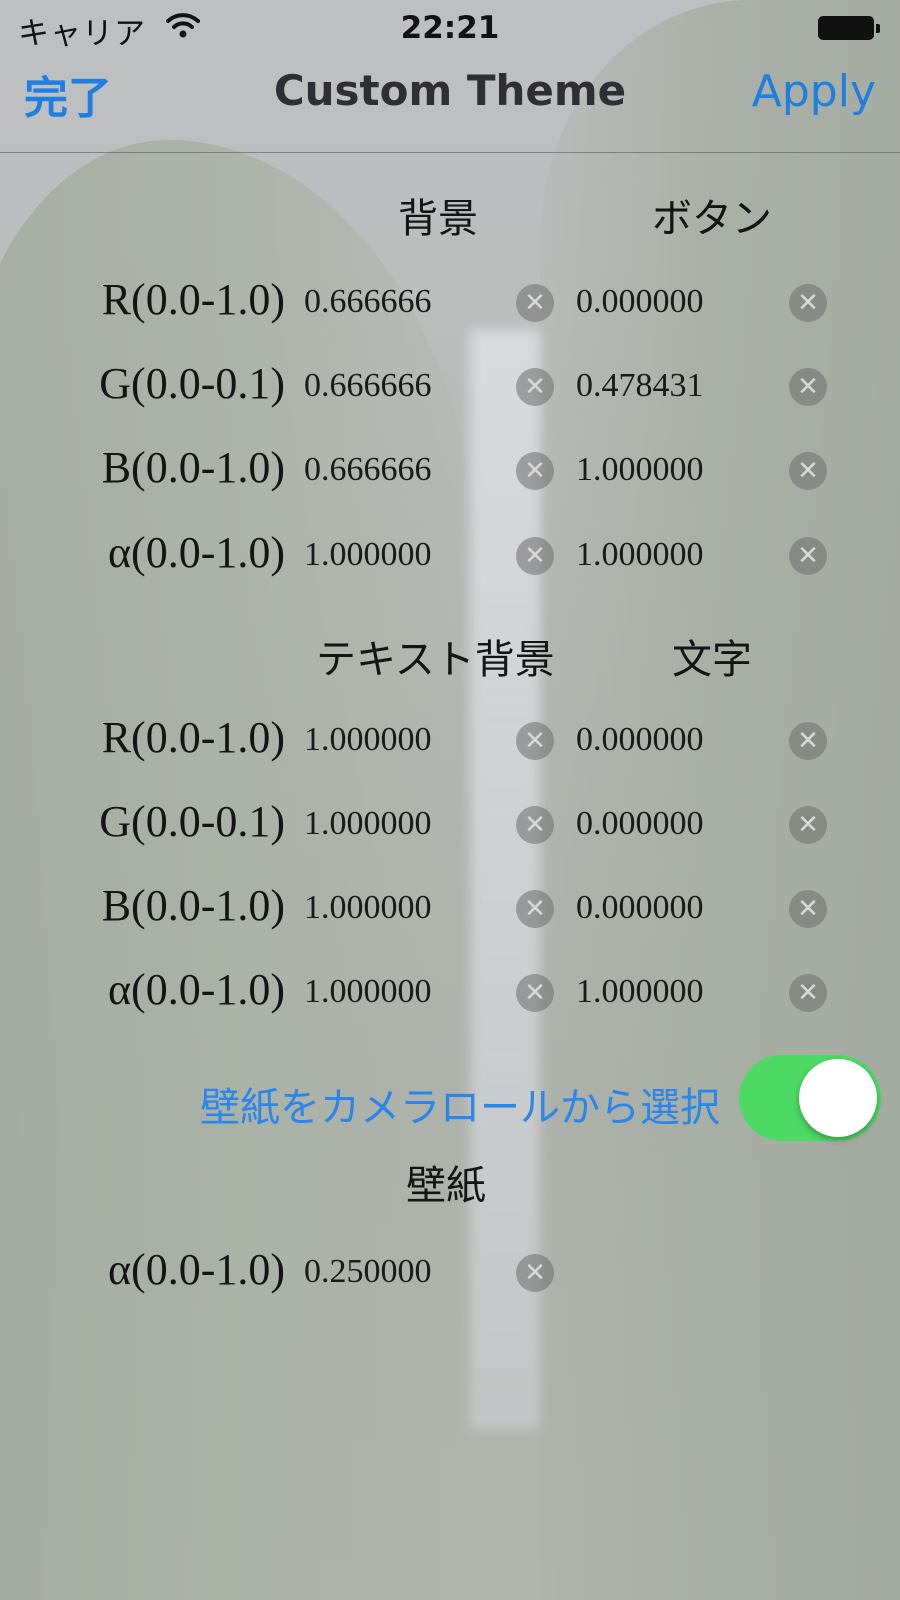  Describe the element at coordinates (640, 740) in the screenshot. I see `text-r-field: 0.000000` at that location.